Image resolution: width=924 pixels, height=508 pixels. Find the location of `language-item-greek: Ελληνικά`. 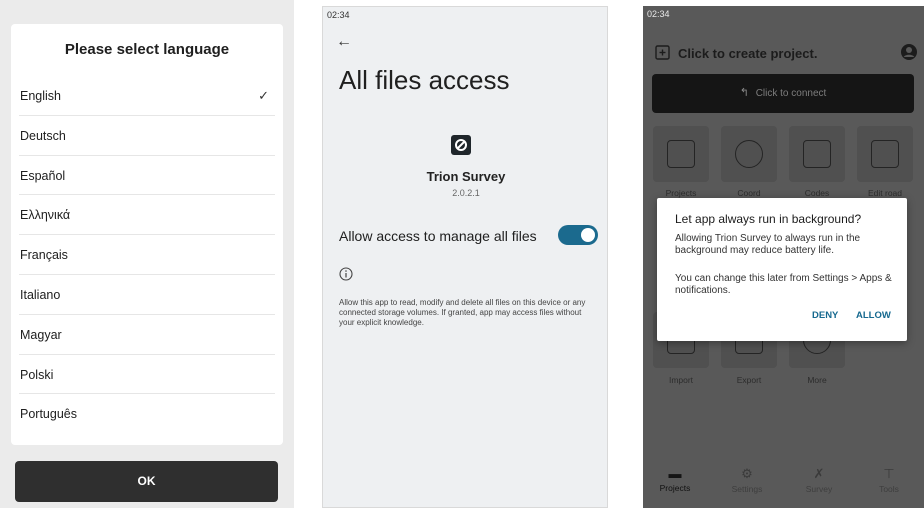

language-item-greek: Ελληνικά is located at coordinates (147, 215).